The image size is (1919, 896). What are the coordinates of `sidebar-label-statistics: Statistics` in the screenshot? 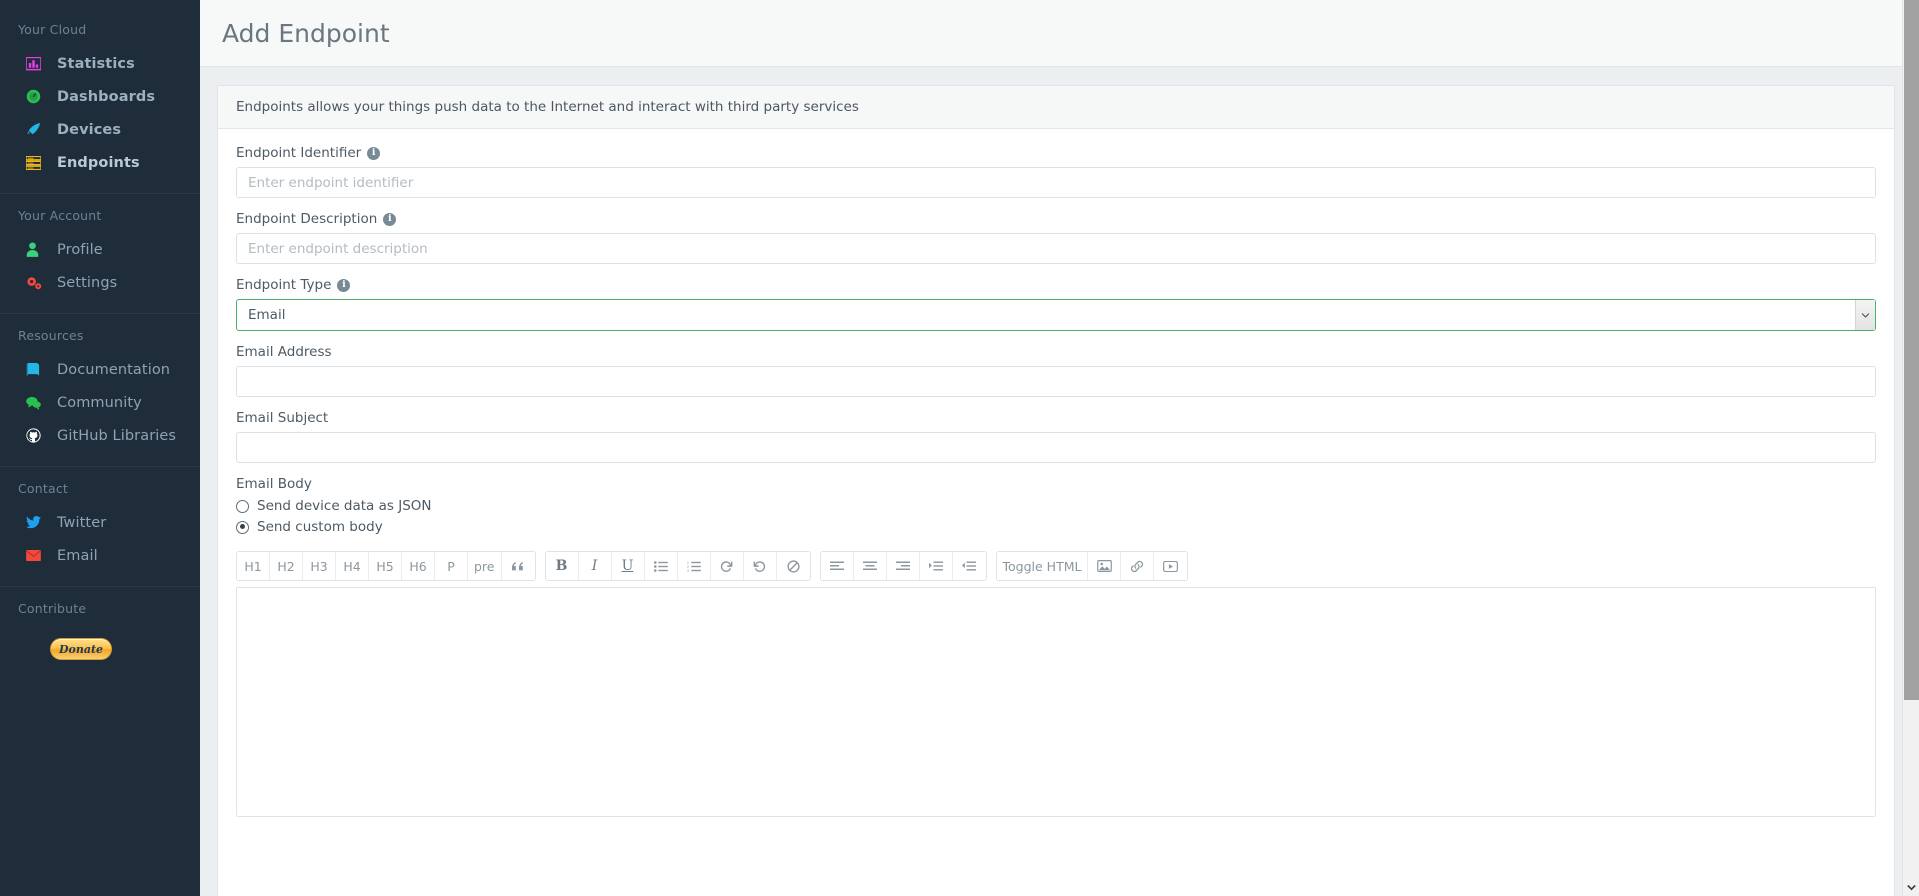 It's located at (96, 63).